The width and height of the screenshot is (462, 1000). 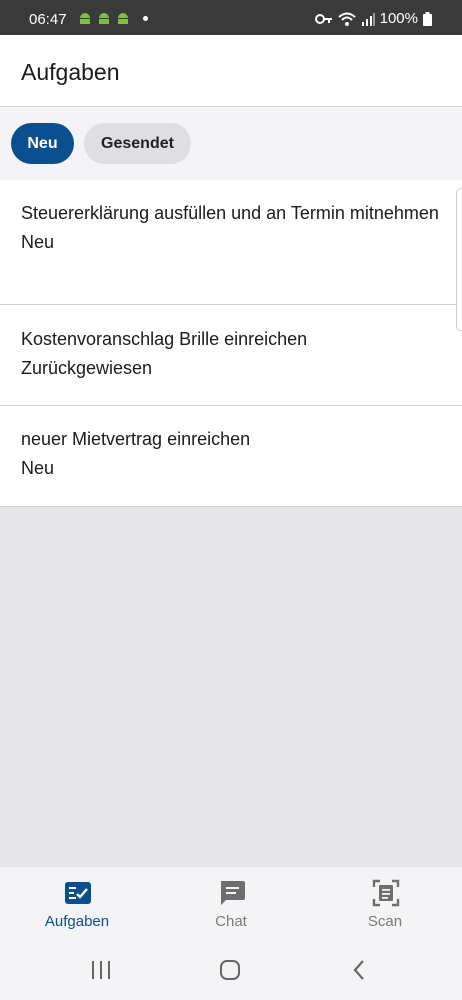 What do you see at coordinates (145, 18) in the screenshot?
I see `notification-dot` at bounding box center [145, 18].